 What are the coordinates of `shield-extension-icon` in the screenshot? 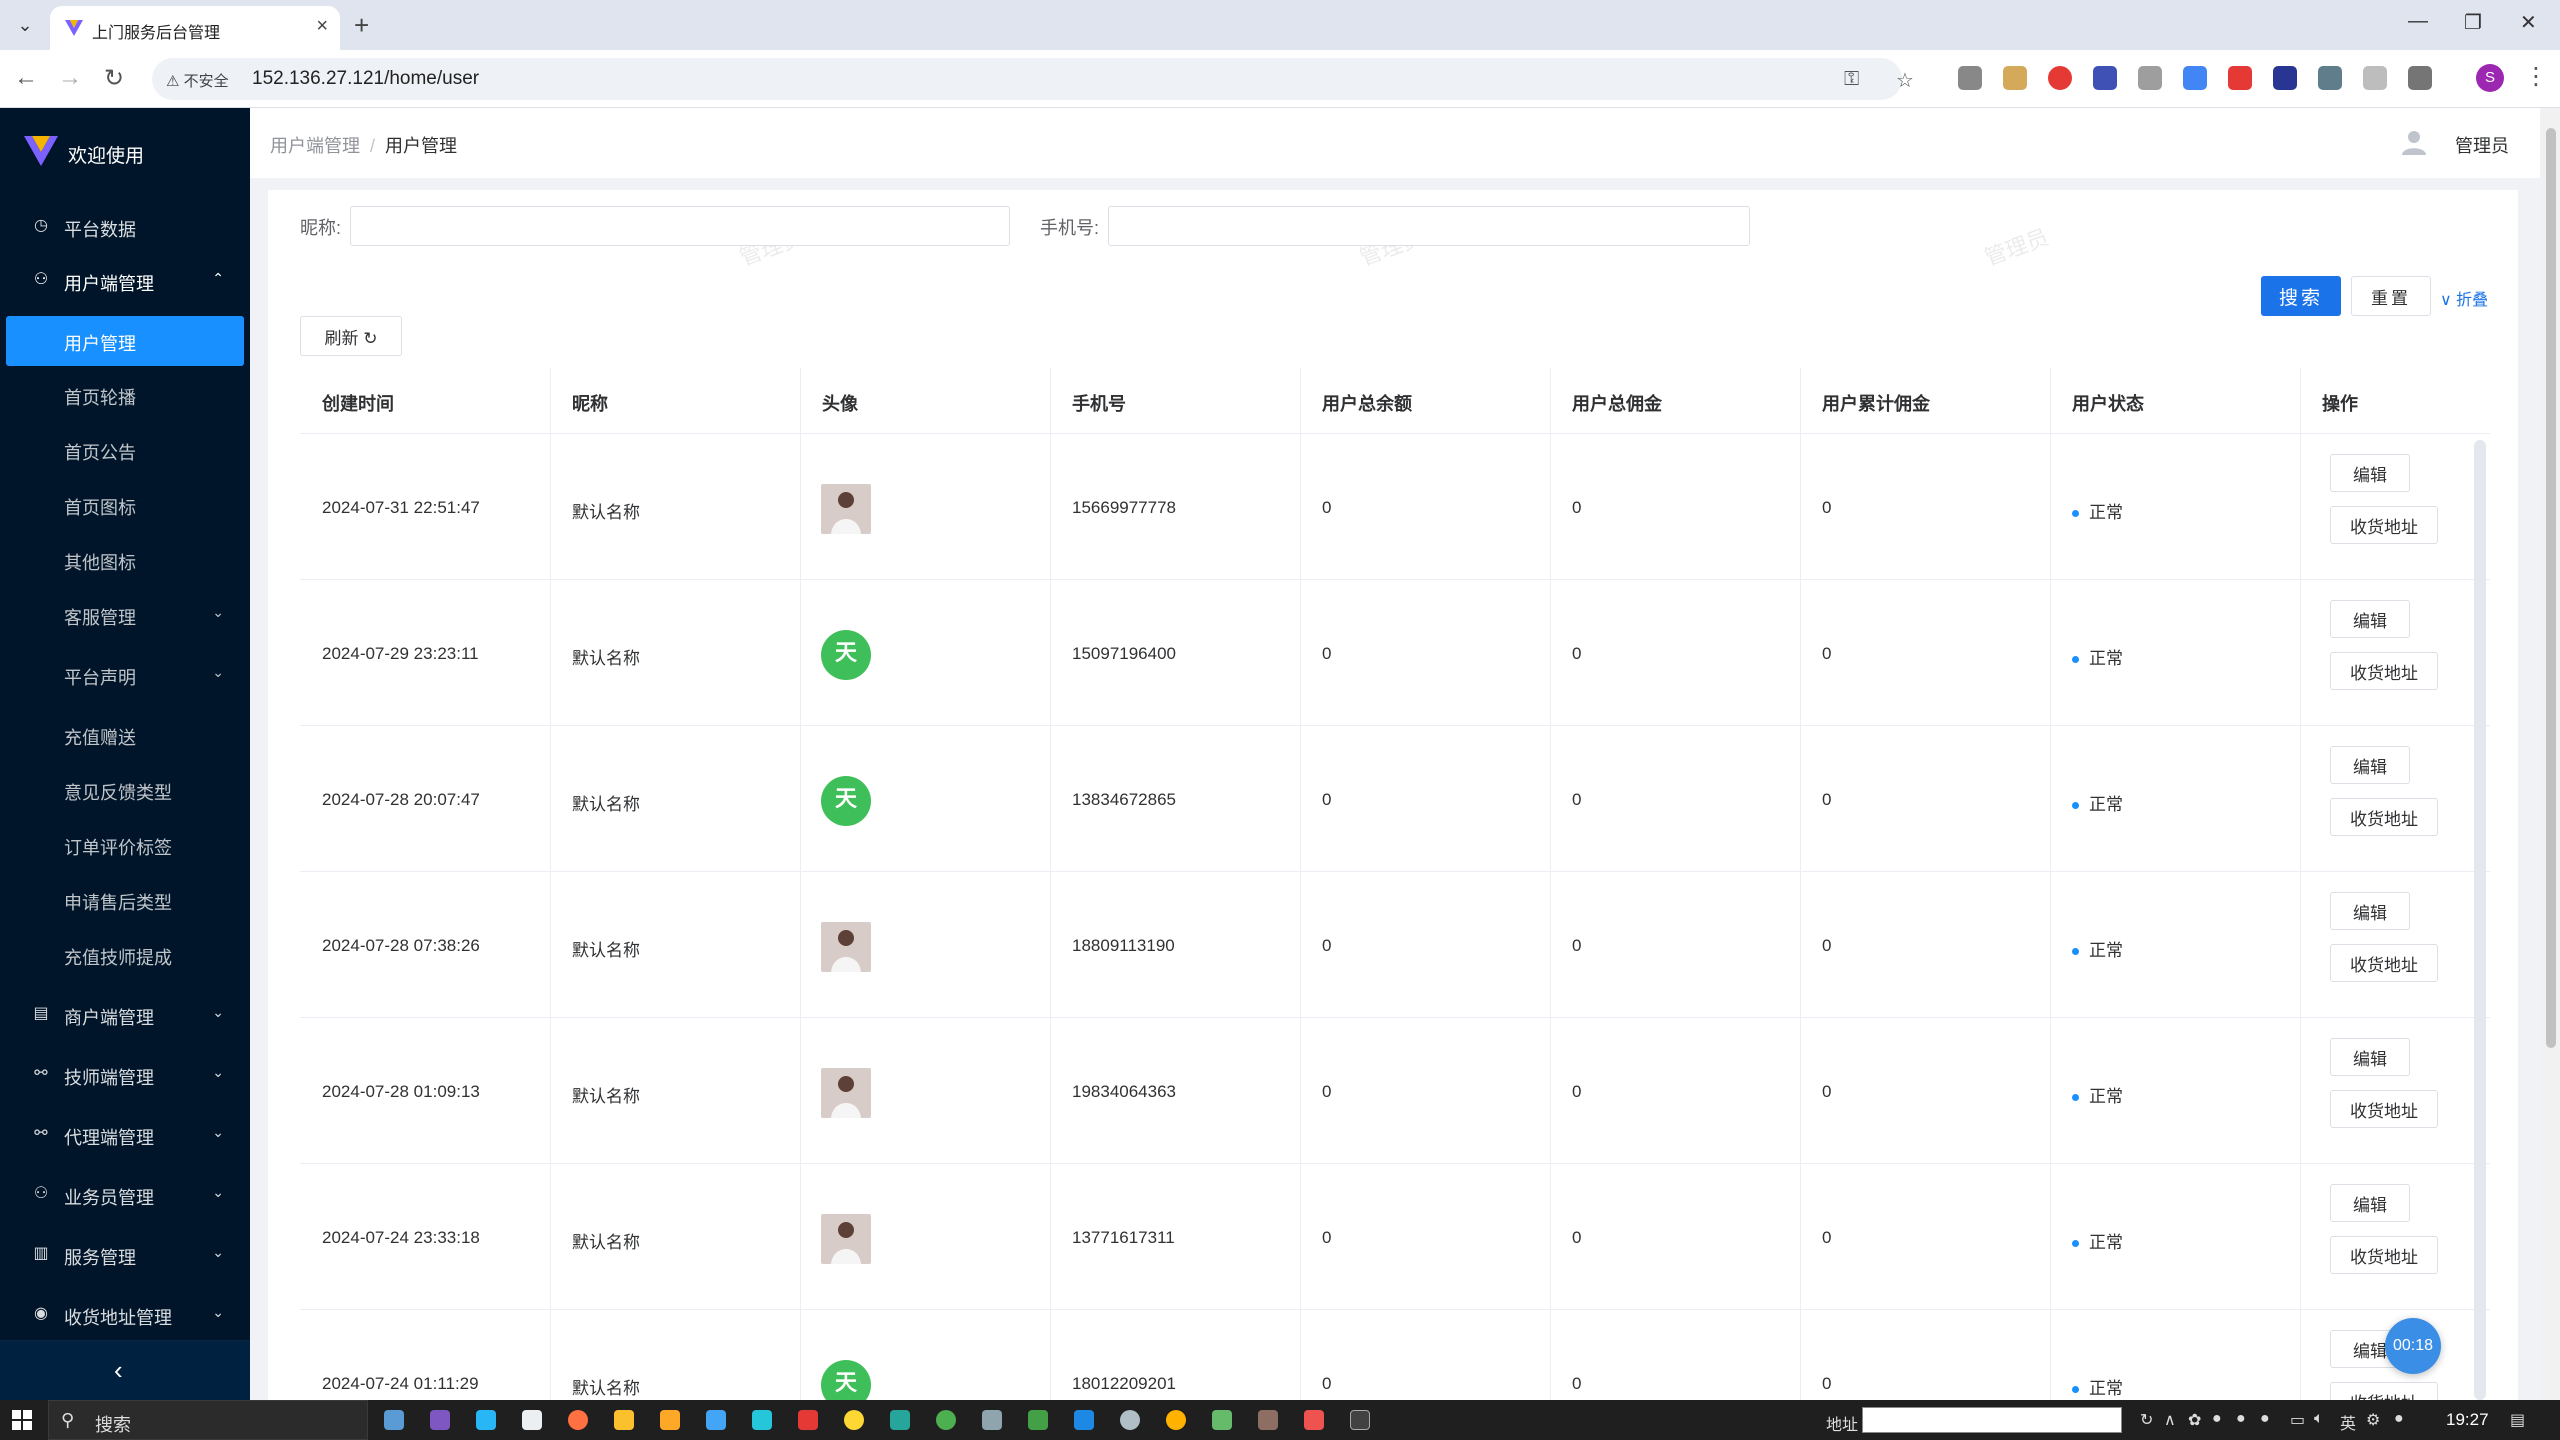 It's located at (2060, 78).